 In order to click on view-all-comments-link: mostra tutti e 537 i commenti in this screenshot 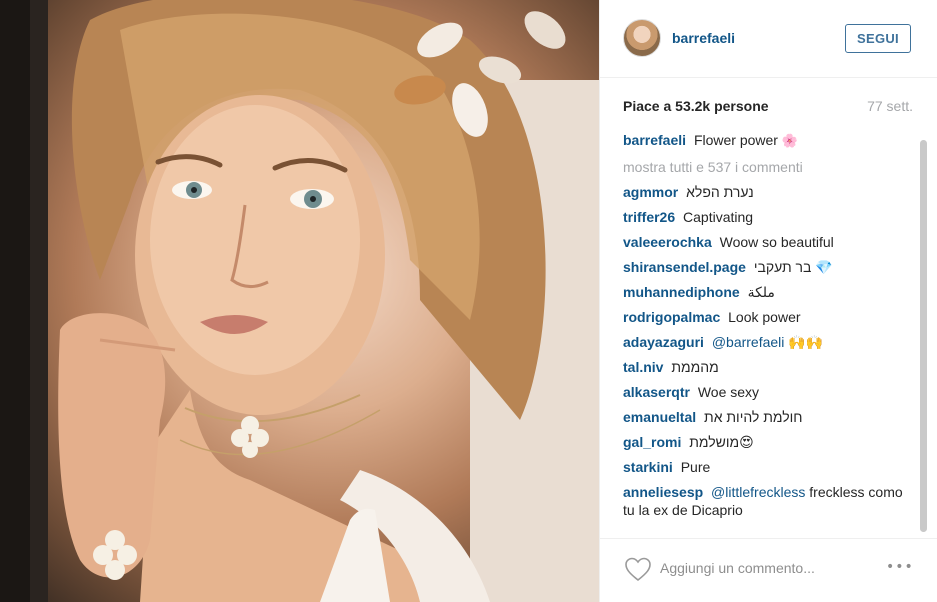, I will do `click(768, 167)`.